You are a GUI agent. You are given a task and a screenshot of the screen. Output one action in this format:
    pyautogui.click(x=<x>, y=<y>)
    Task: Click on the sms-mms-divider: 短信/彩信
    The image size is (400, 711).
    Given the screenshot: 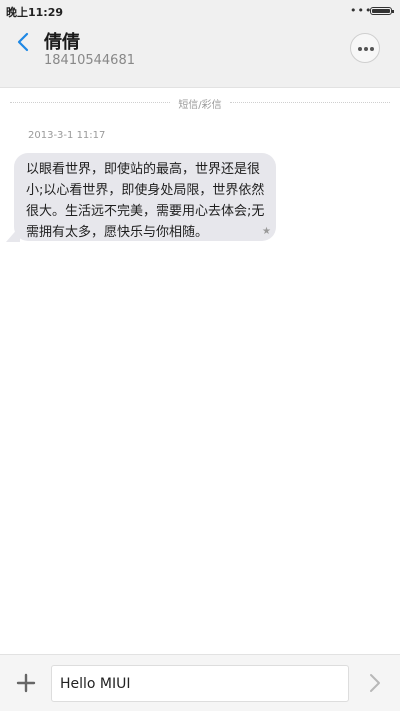 What is the action you would take?
    pyautogui.click(x=200, y=103)
    